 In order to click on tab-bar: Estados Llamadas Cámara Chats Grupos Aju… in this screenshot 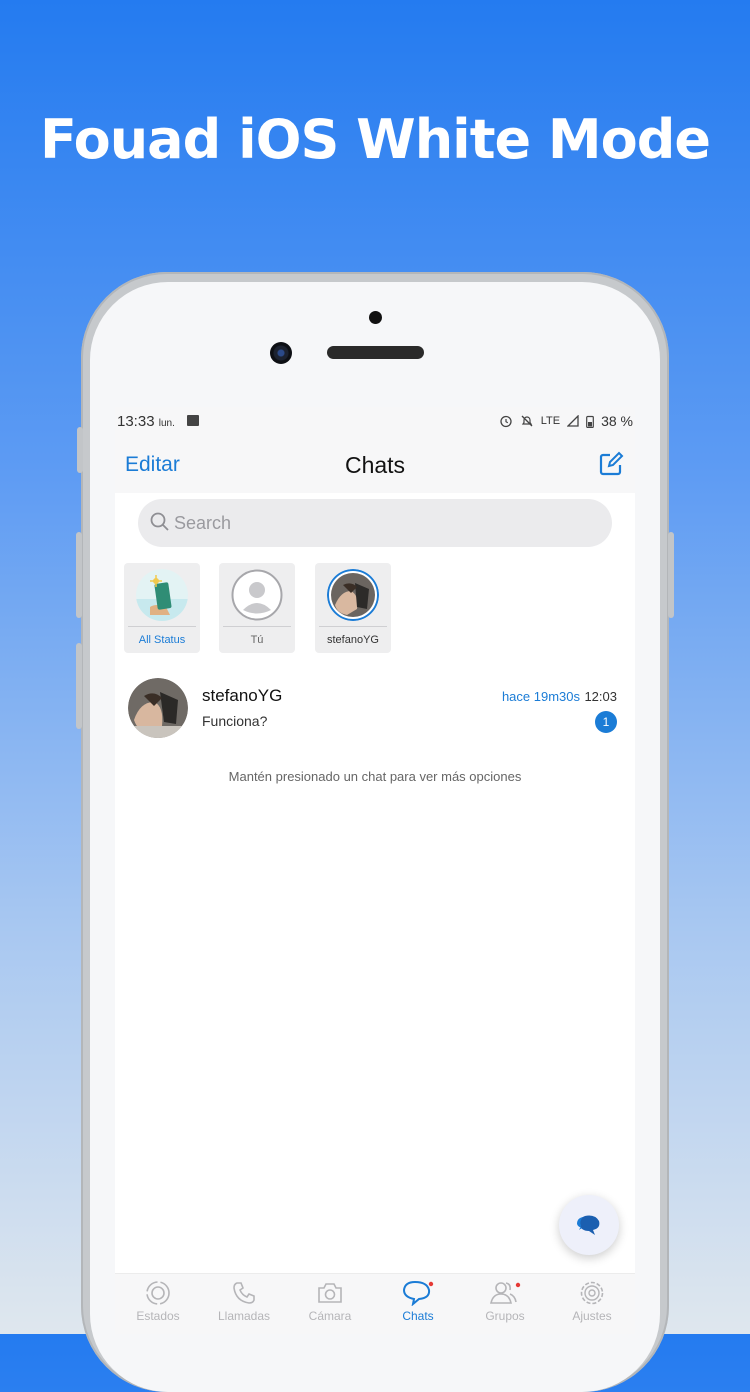, I will do `click(375, 1303)`.